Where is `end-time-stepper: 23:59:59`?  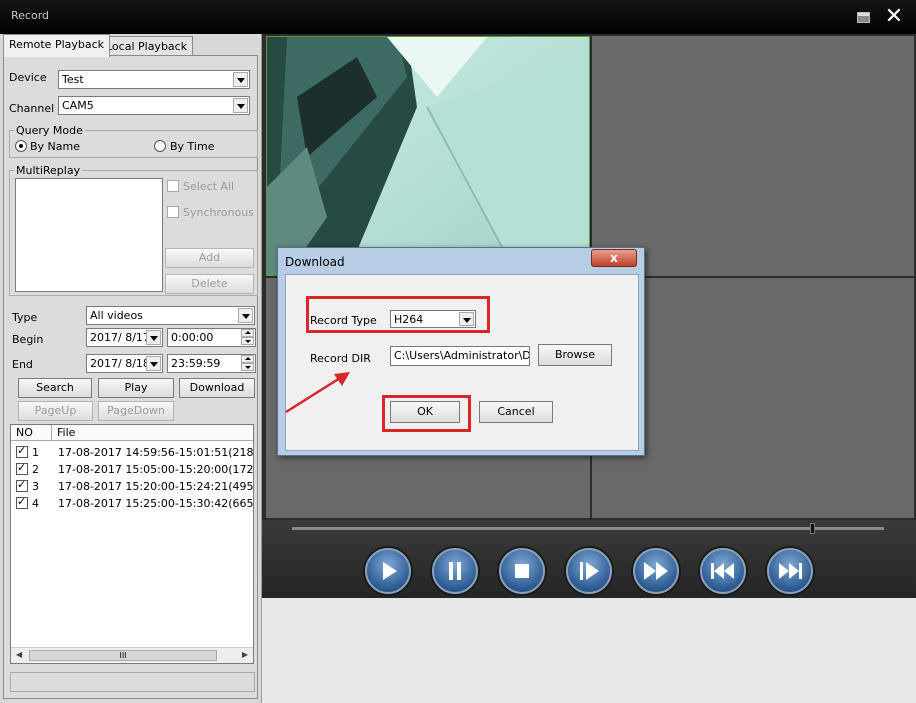 end-time-stepper: 23:59:59 is located at coordinates (211, 363).